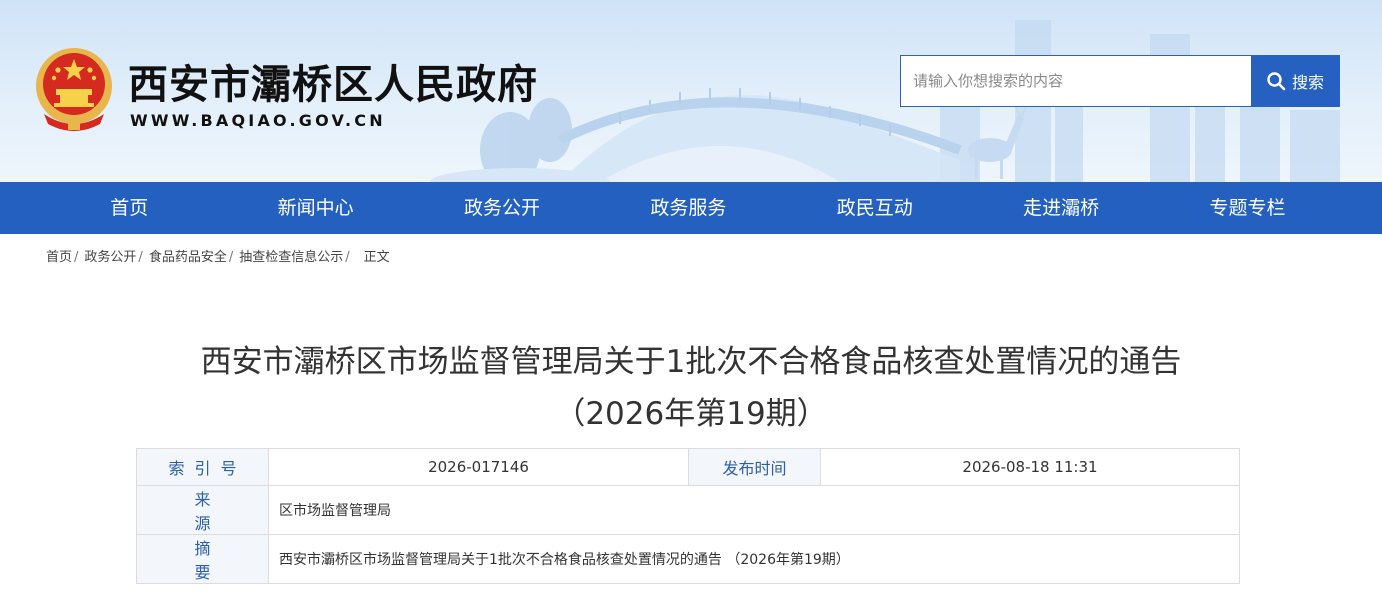  Describe the element at coordinates (691, 414) in the screenshot. I see `article-title-line2: （2026年第19期）` at that location.